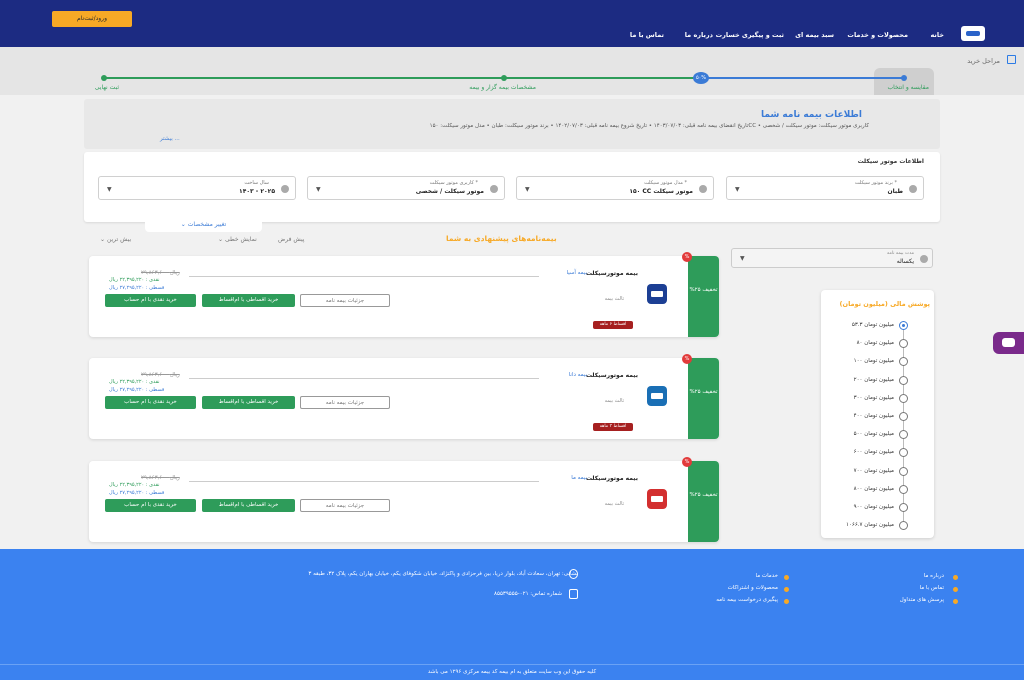 The height and width of the screenshot is (680, 1024). What do you see at coordinates (92, 19) in the screenshot?
I see `login-button: ورود/ثبت‌نام` at bounding box center [92, 19].